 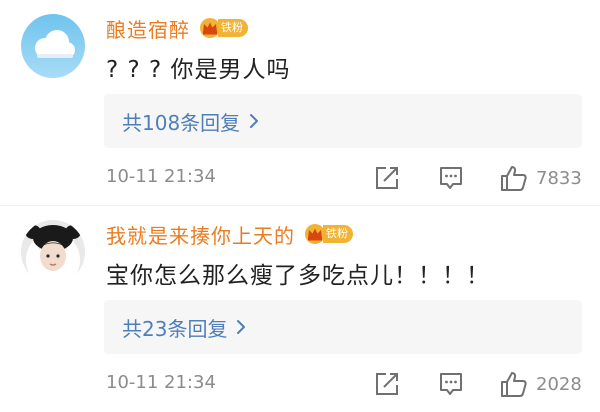 I want to click on username: 酿造宿醉, so click(x=148, y=28).